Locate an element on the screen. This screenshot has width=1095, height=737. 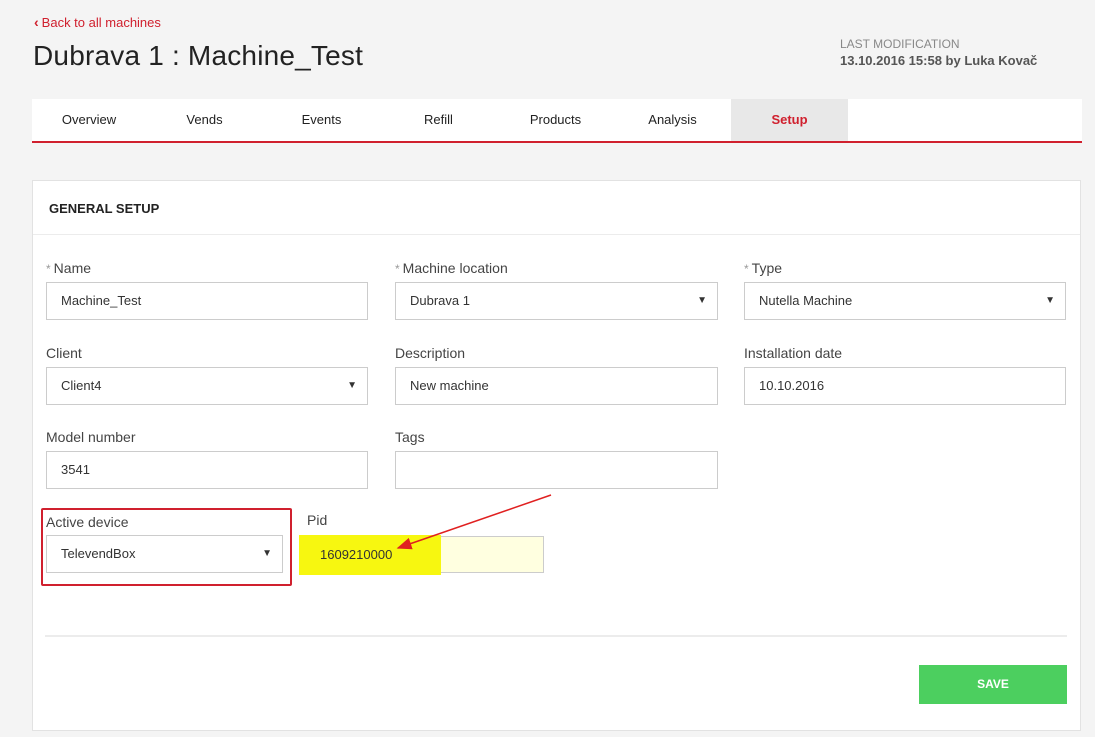
model-number-label: Model number is located at coordinates (91, 437).